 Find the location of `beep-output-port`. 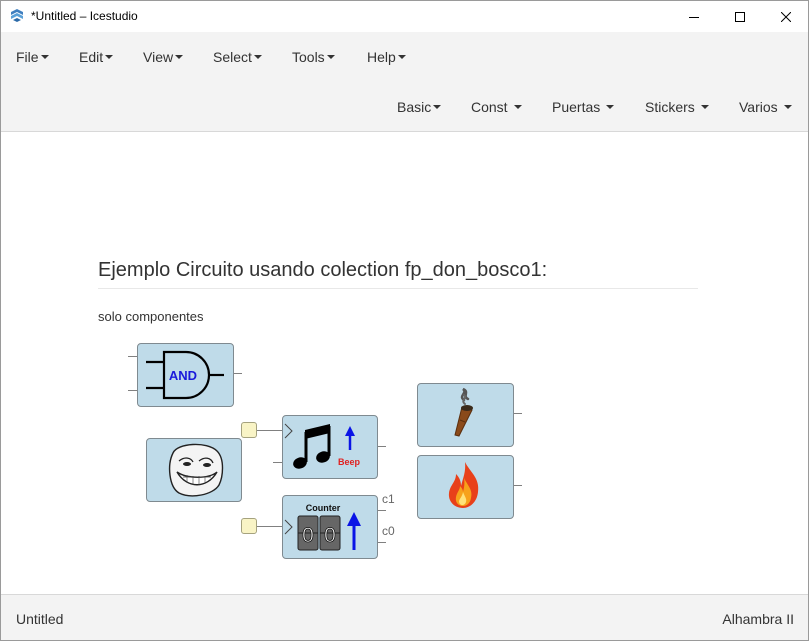

beep-output-port is located at coordinates (381, 446).